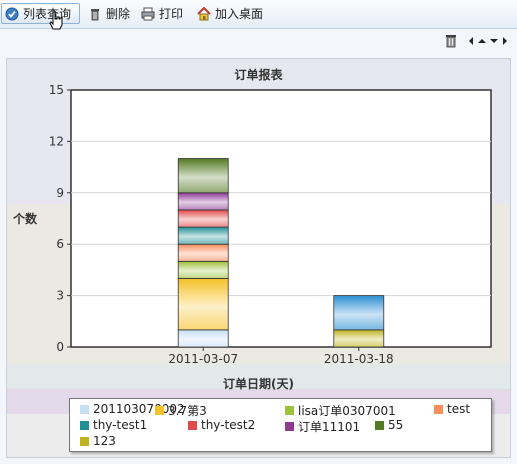 The height and width of the screenshot is (464, 517). I want to click on chevron-down-icon, so click(494, 41).